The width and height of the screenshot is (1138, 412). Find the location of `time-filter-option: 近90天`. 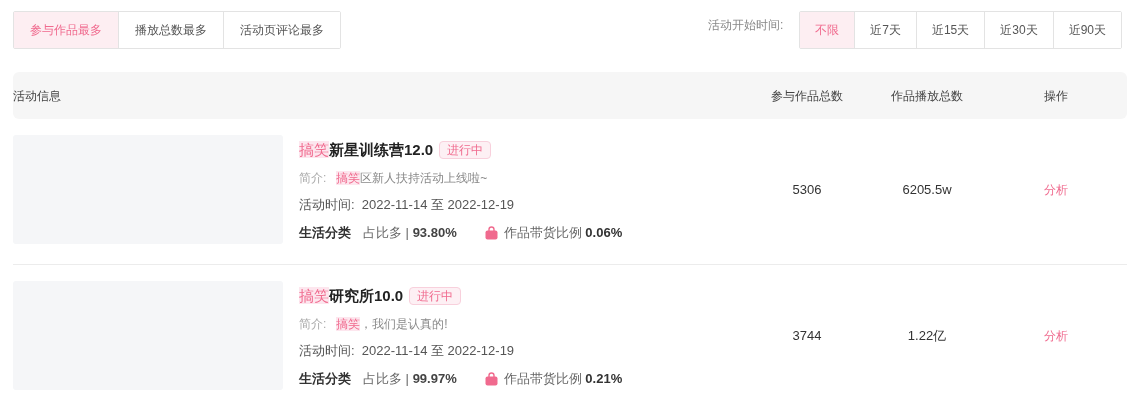

time-filter-option: 近90天 is located at coordinates (1086, 30).